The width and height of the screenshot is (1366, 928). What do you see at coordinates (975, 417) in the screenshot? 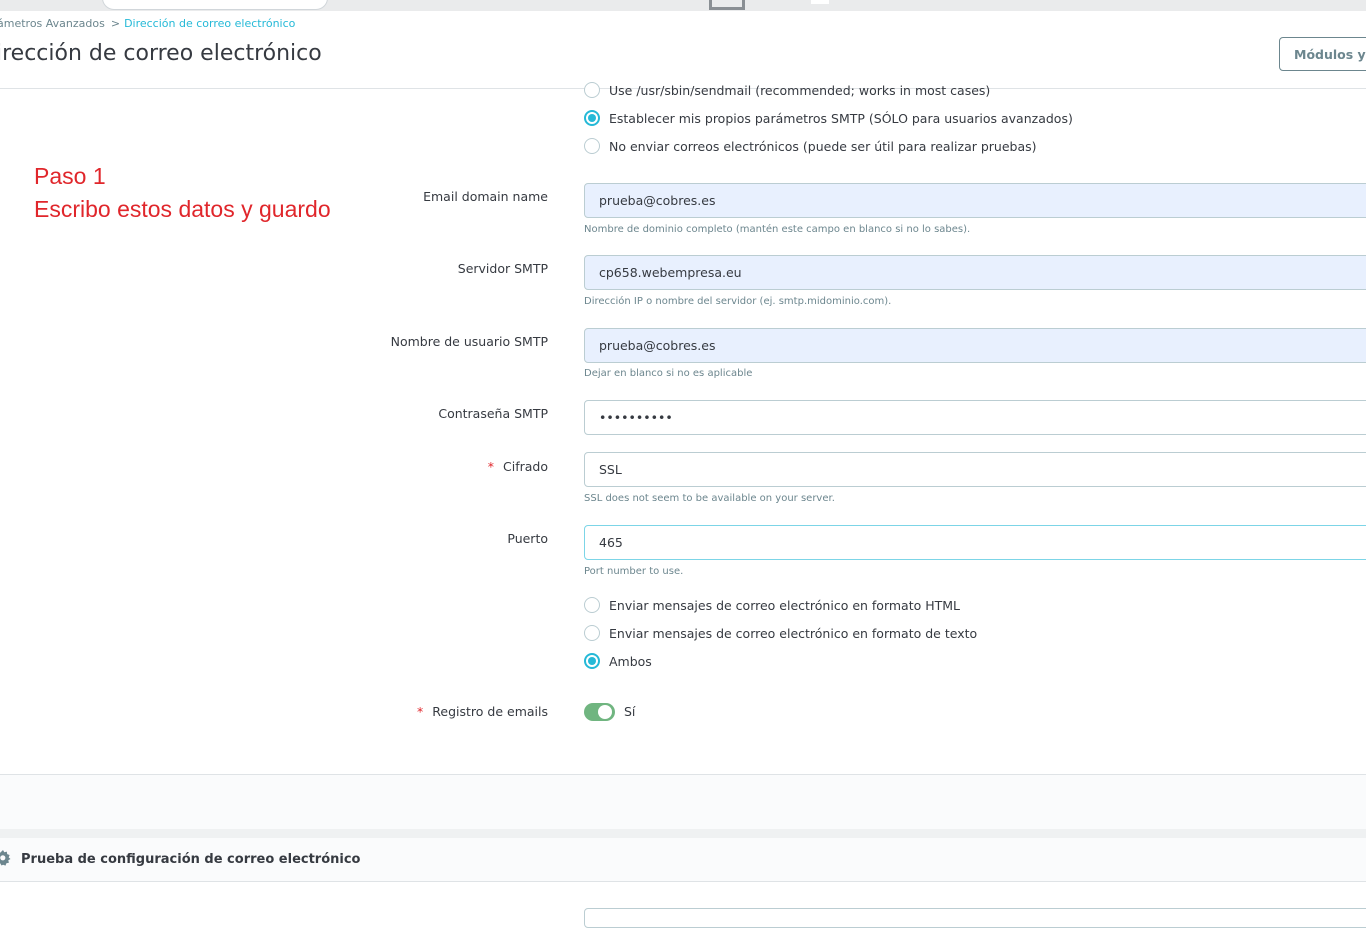
I see `smtp-password-input: ••••••••••` at bounding box center [975, 417].